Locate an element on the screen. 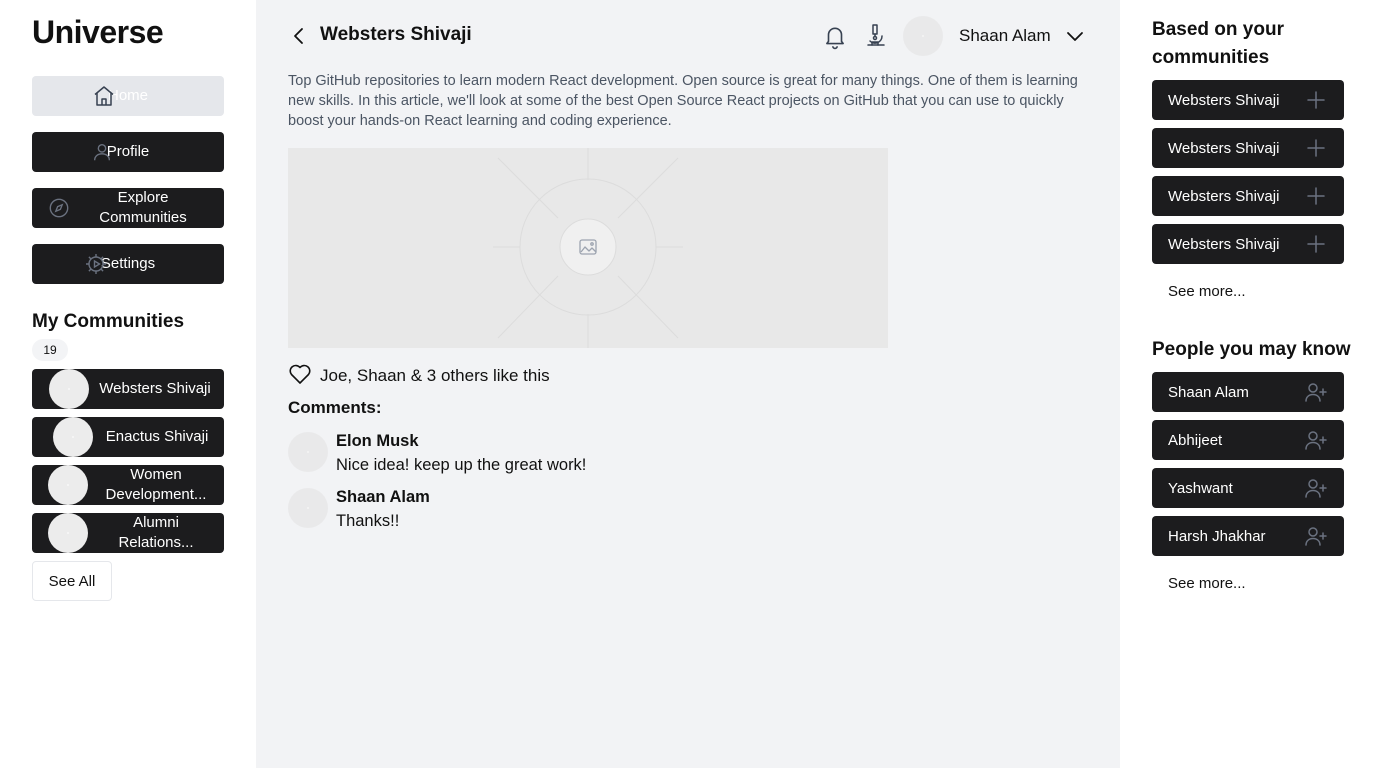 The image size is (1376, 768). post-title: Websters Shivaji is located at coordinates (396, 34).